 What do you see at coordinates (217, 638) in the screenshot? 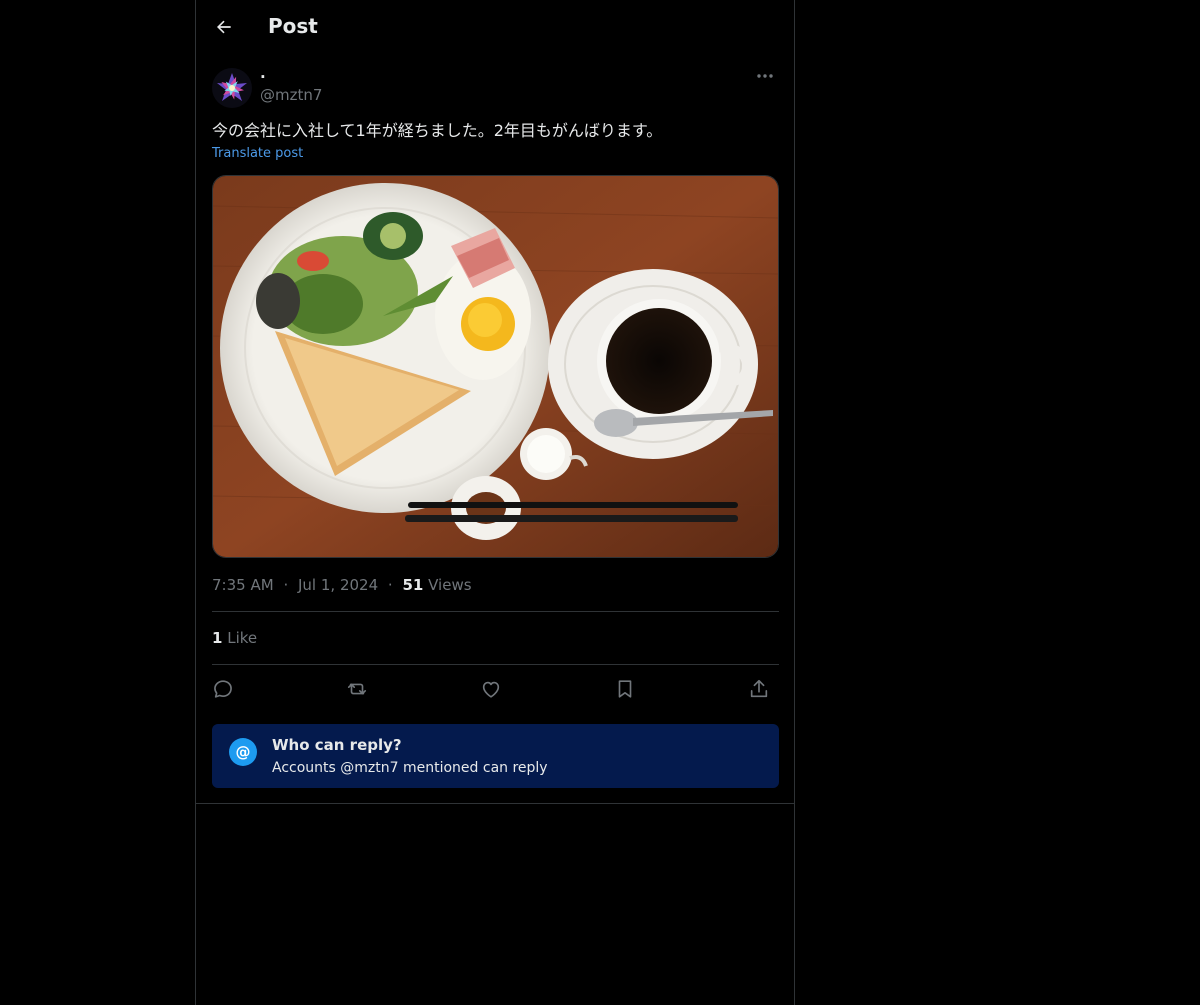
I see `likes-count: 1` at bounding box center [217, 638].